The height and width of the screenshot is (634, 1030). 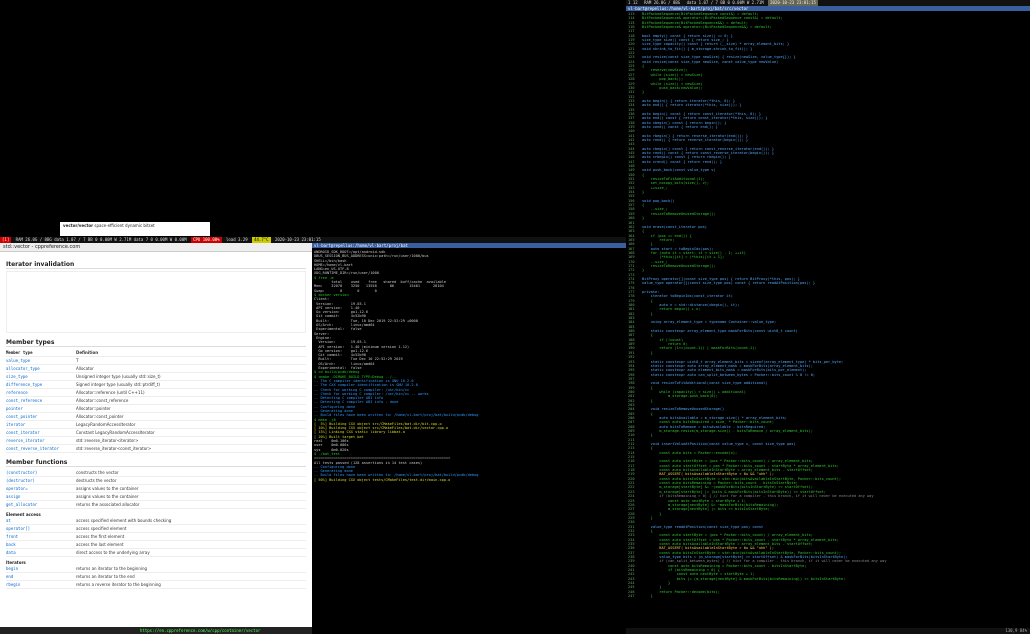 What do you see at coordinates (672, 87) in the screenshot?
I see `line-text: push_back(newValue);` at bounding box center [672, 87].